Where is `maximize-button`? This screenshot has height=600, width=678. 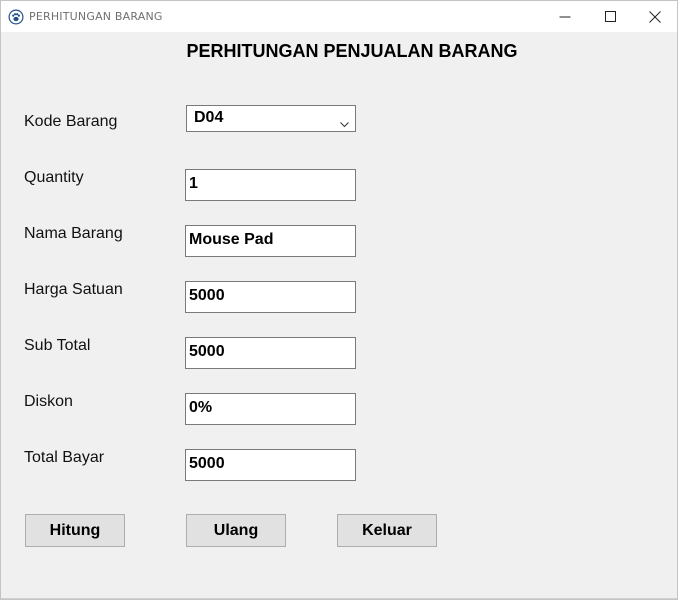
maximize-button is located at coordinates (611, 16).